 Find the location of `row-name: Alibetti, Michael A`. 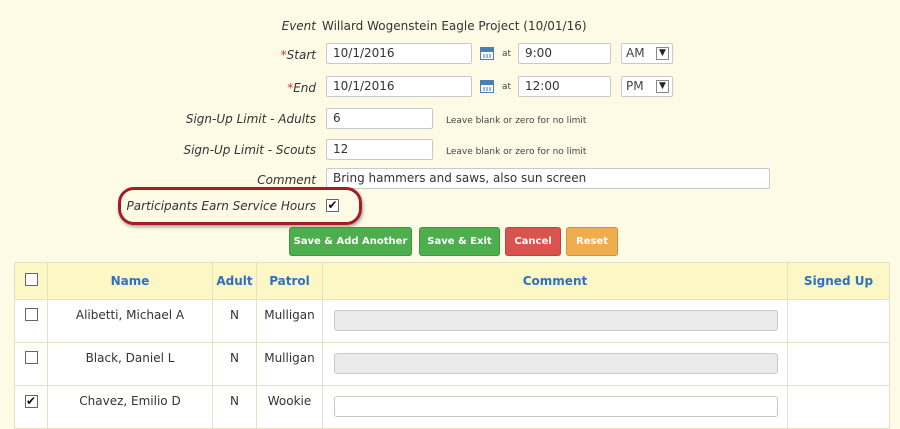

row-name: Alibetti, Michael A is located at coordinates (130, 321).